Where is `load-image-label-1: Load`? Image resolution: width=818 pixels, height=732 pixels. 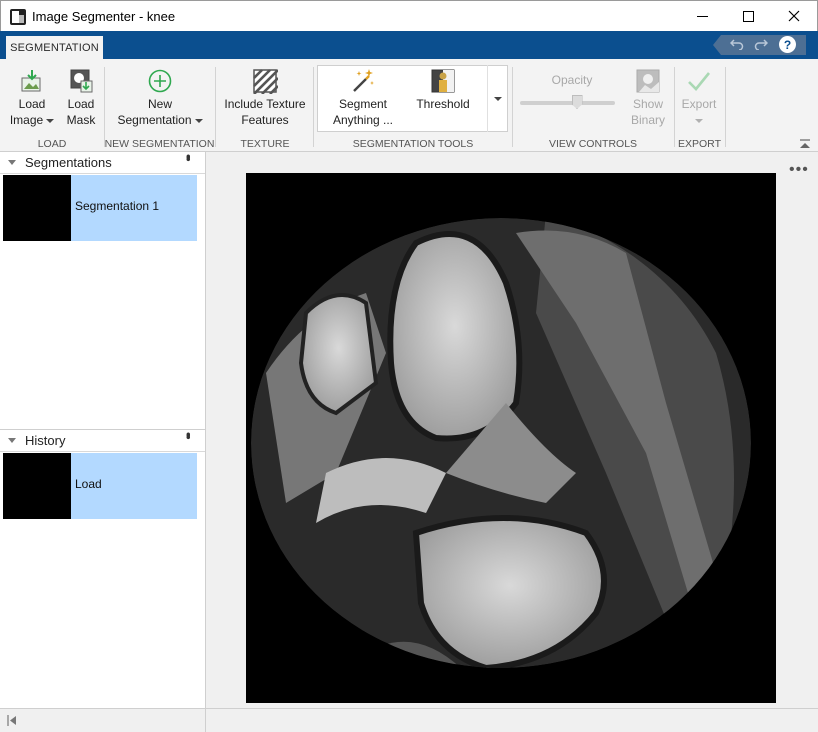
load-image-label-1: Load is located at coordinates (32, 104).